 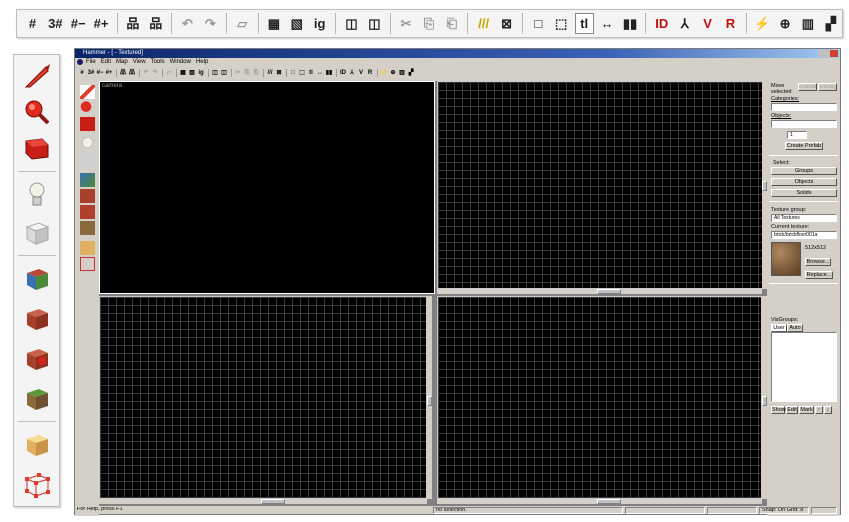 I want to click on texture-lock-t-icon: tl, so click(x=584, y=23).